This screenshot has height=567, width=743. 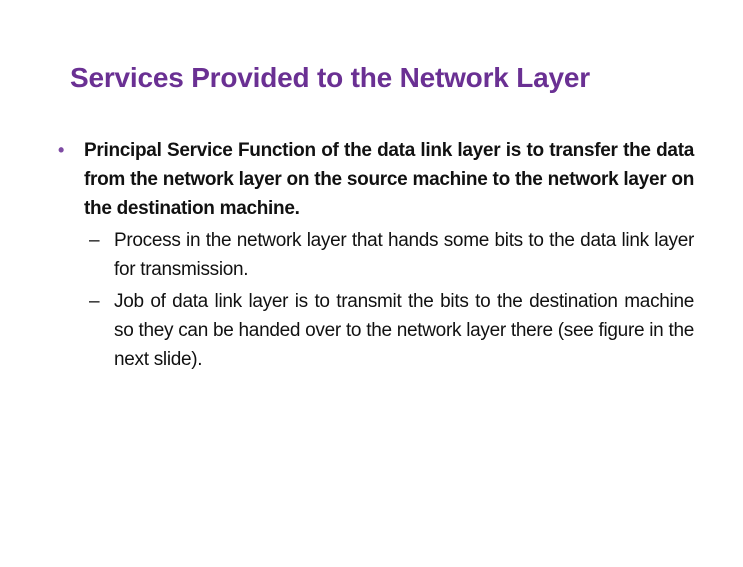 What do you see at coordinates (330, 77) in the screenshot?
I see `slide-title: Services Provided to the Network Layer` at bounding box center [330, 77].